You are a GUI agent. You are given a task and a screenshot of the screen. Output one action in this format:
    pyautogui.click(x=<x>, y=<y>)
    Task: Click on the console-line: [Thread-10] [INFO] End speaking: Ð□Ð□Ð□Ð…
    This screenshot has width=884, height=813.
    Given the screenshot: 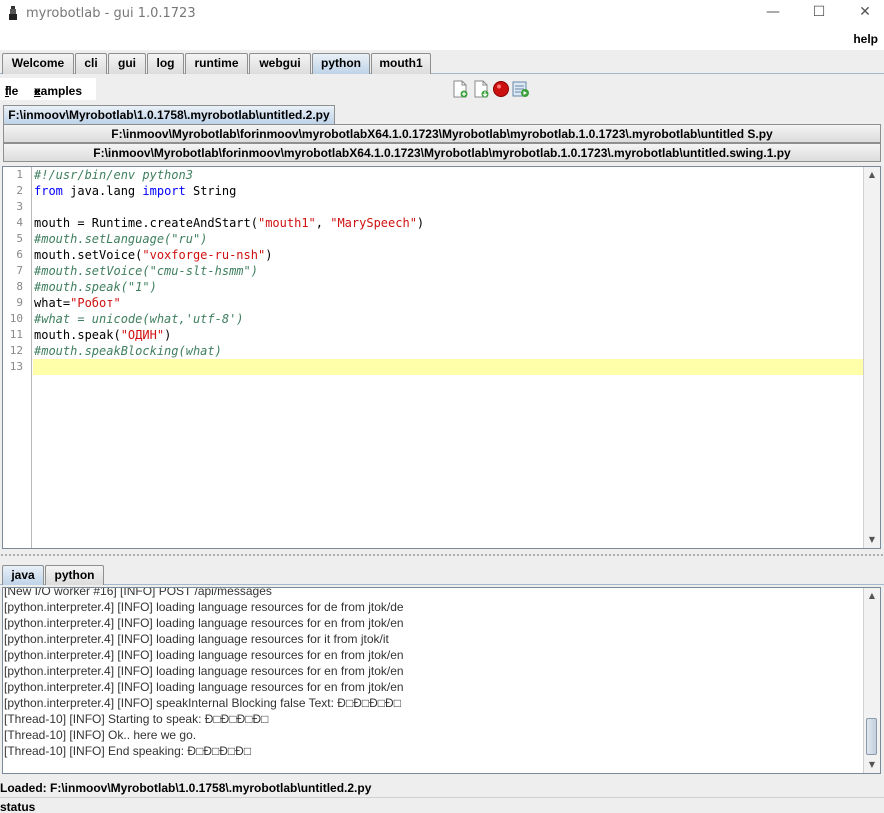 What is the action you would take?
    pyautogui.click(x=128, y=751)
    